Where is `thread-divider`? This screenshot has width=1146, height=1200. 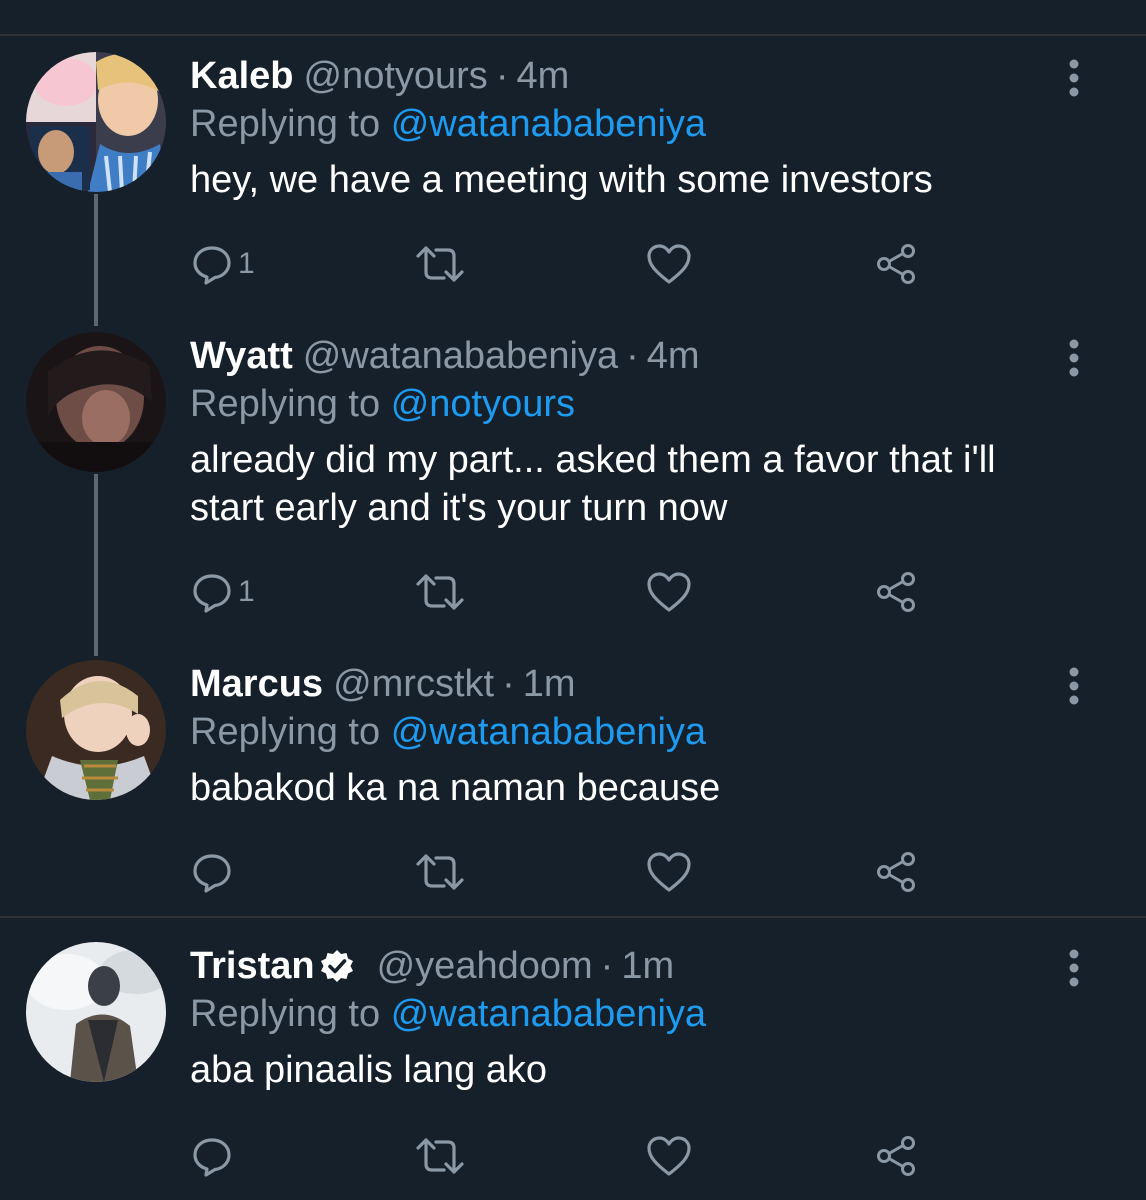 thread-divider is located at coordinates (573, 917).